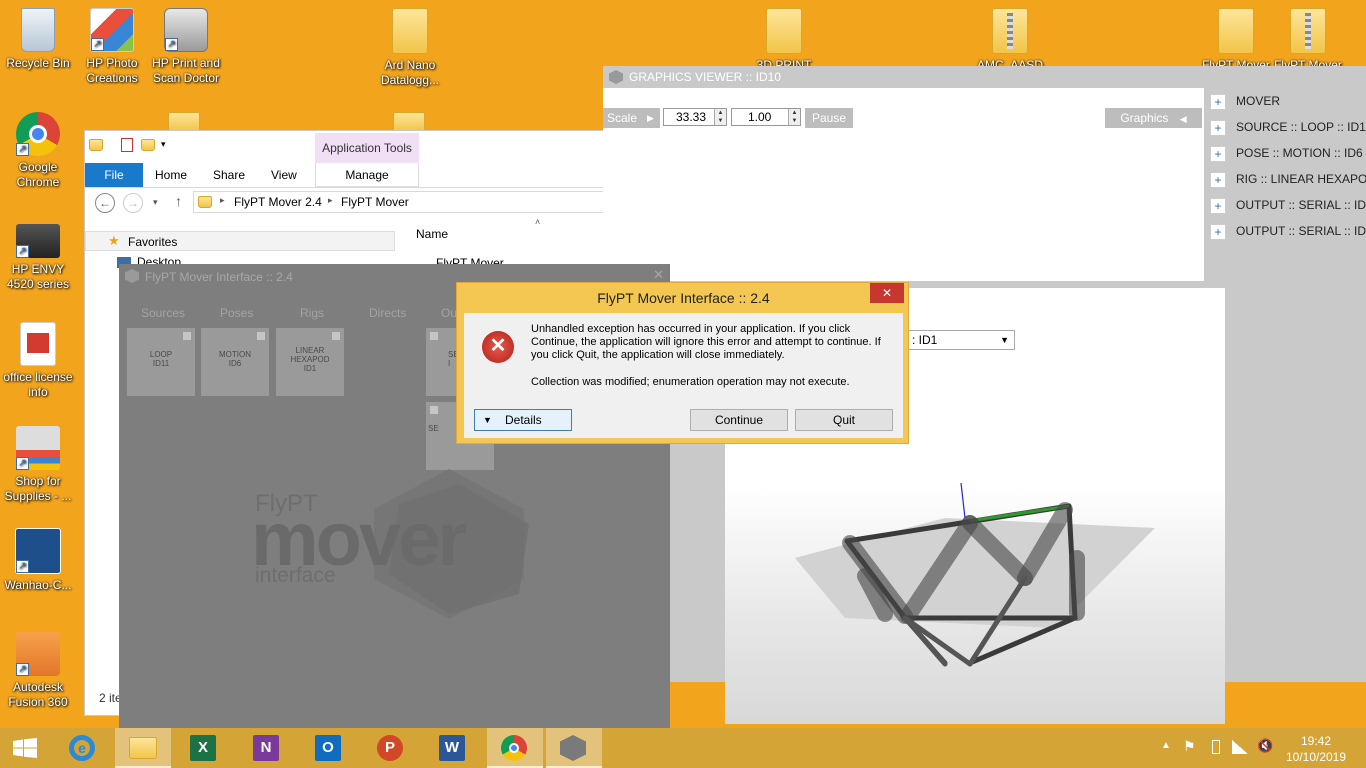 This screenshot has height=768, width=1366. What do you see at coordinates (163, 313) in the screenshot?
I see `tab-sources: Sources` at bounding box center [163, 313].